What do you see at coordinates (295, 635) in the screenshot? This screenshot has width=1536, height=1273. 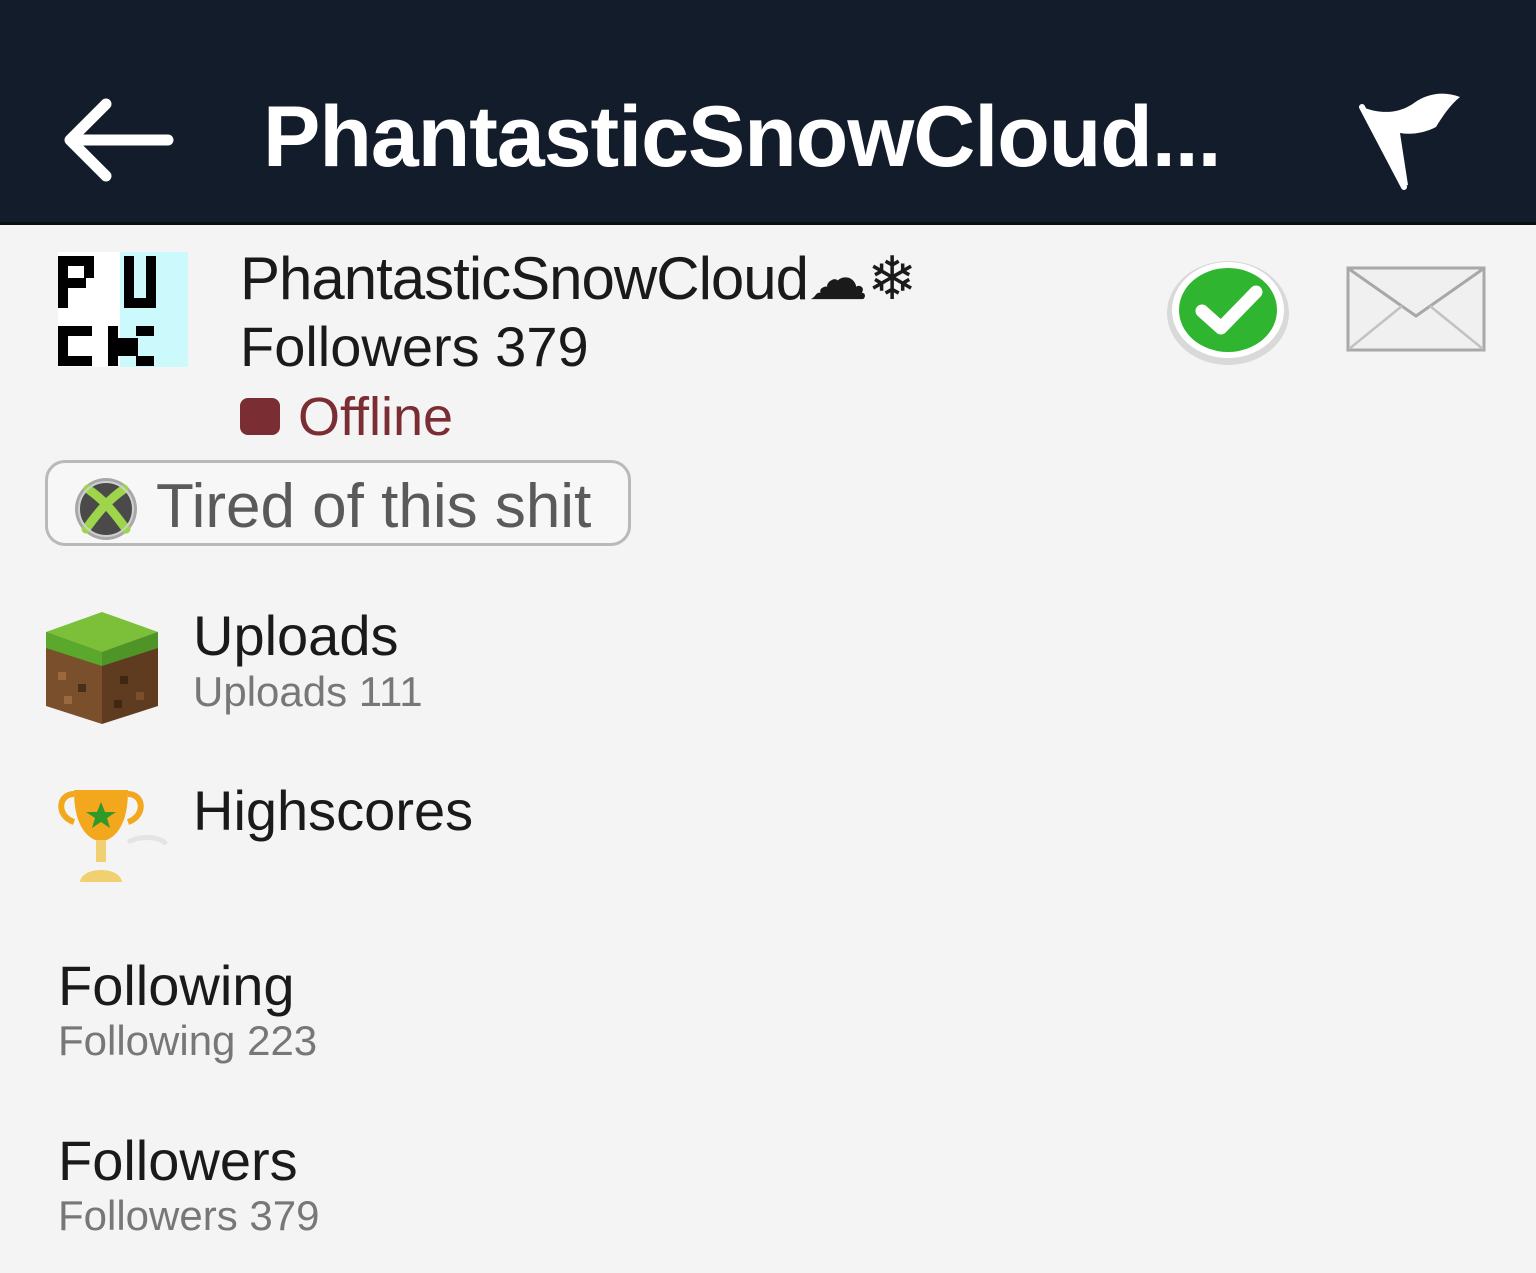 I see `uploads-title: Uploads` at bounding box center [295, 635].